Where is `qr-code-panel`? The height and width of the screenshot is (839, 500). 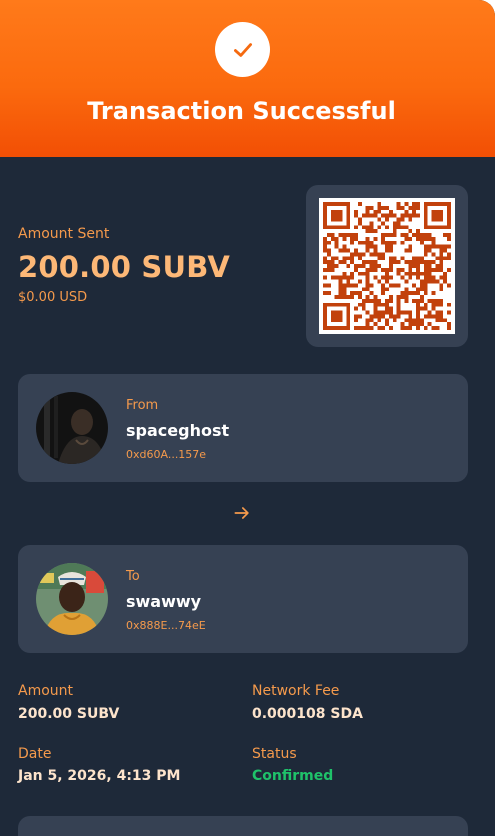
qr-code-panel is located at coordinates (387, 266).